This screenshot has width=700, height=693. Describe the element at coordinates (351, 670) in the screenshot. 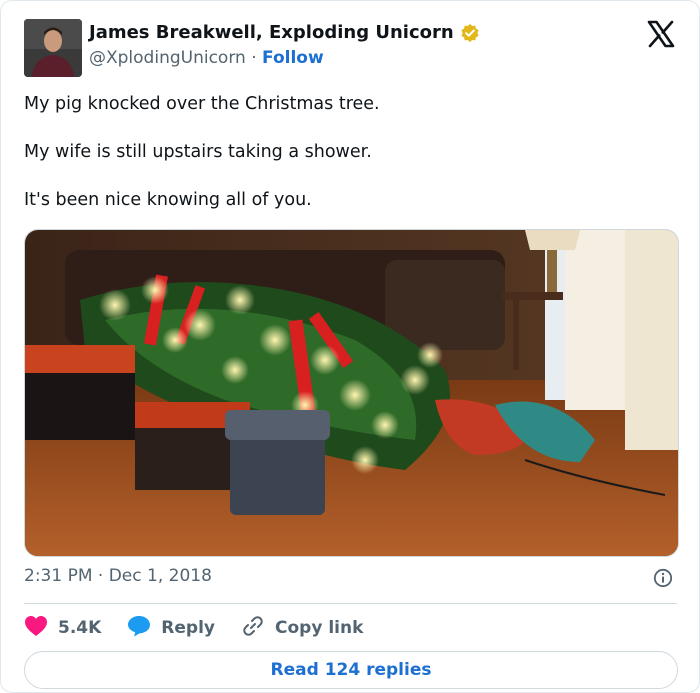

I see `read-replies-button: Read 124 replies` at that location.